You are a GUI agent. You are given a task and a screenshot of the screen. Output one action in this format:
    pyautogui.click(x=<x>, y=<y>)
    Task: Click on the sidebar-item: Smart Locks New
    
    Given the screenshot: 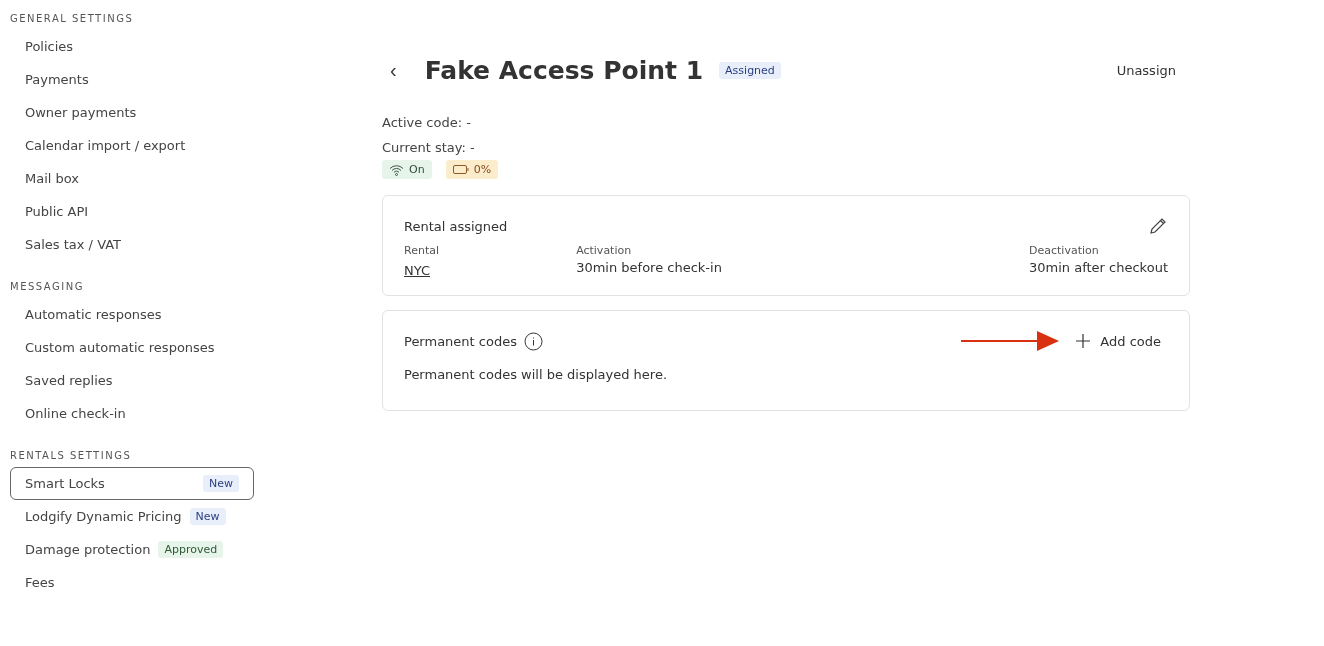 What is the action you would take?
    pyautogui.click(x=132, y=483)
    